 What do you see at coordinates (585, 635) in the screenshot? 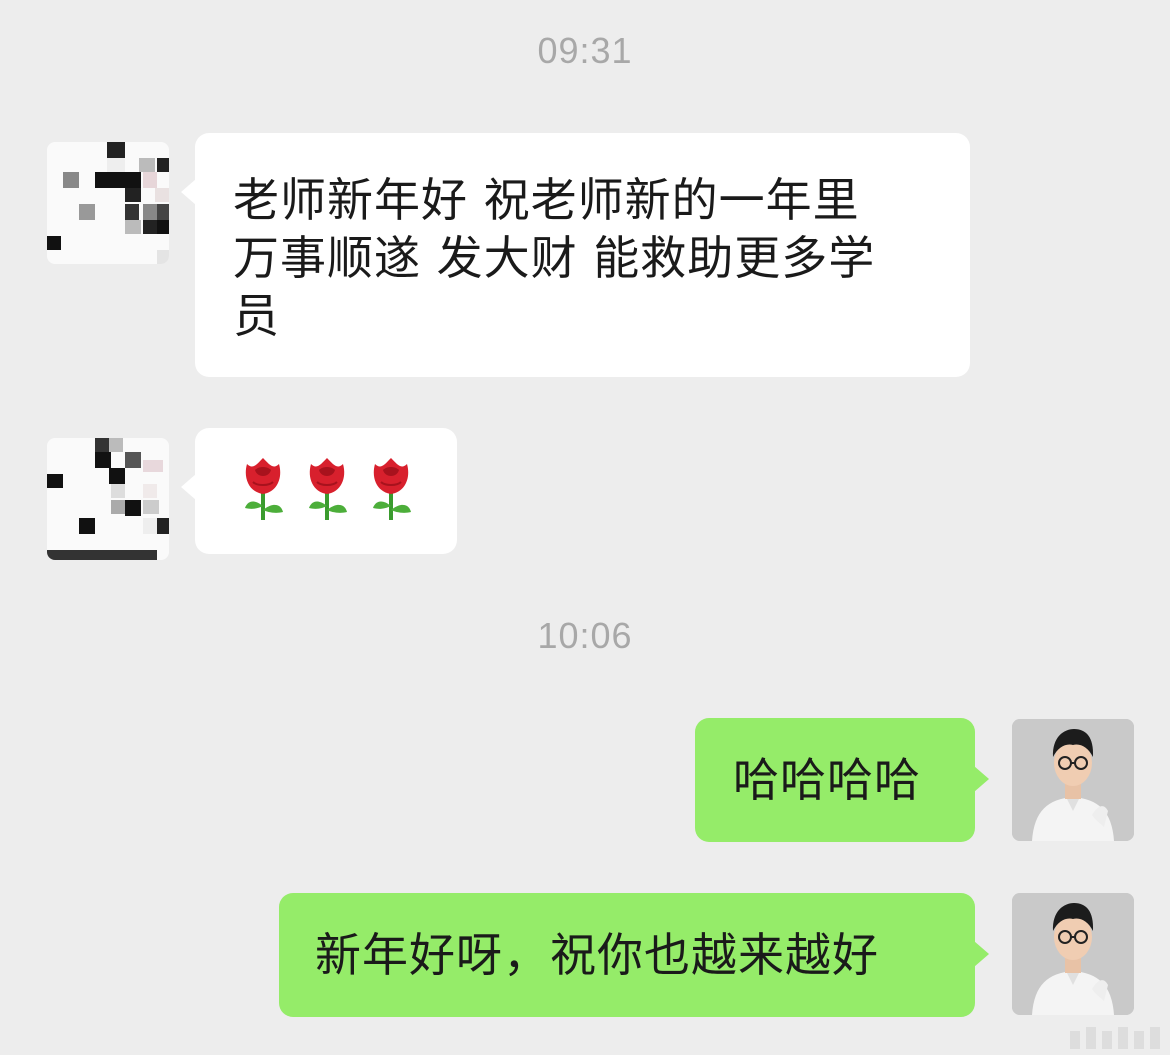
I see `timestamp: 10:06` at bounding box center [585, 635].